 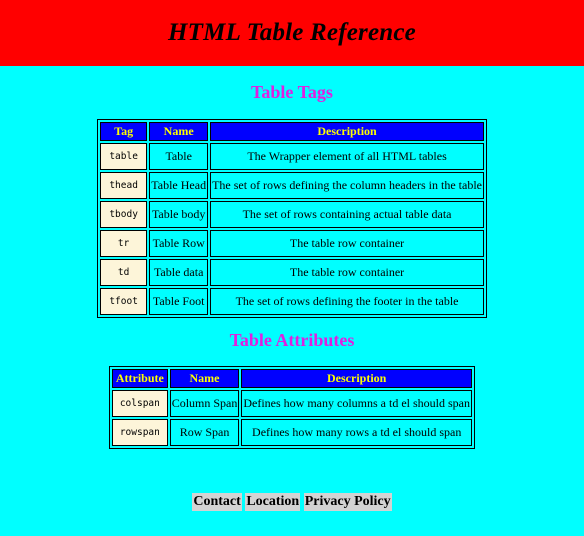 I want to click on footer-link-contact: Contact, so click(x=217, y=502).